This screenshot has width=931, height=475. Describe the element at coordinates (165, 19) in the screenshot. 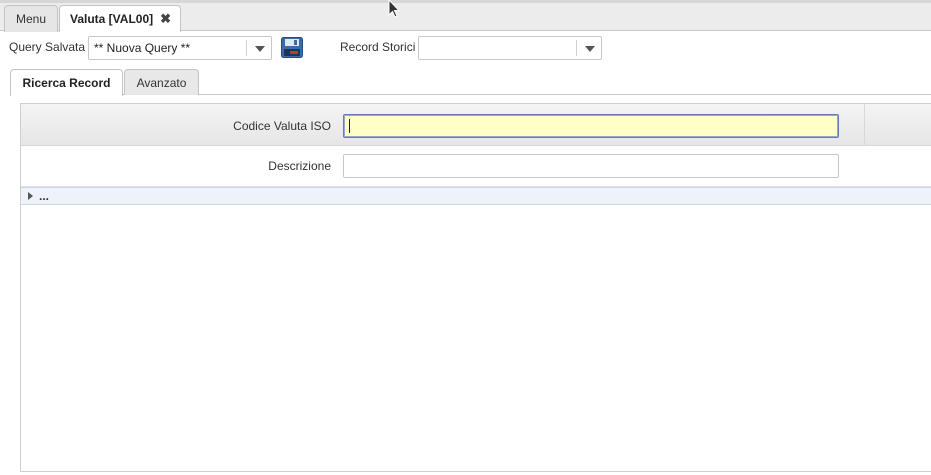

I see `close-icon: ✖` at that location.